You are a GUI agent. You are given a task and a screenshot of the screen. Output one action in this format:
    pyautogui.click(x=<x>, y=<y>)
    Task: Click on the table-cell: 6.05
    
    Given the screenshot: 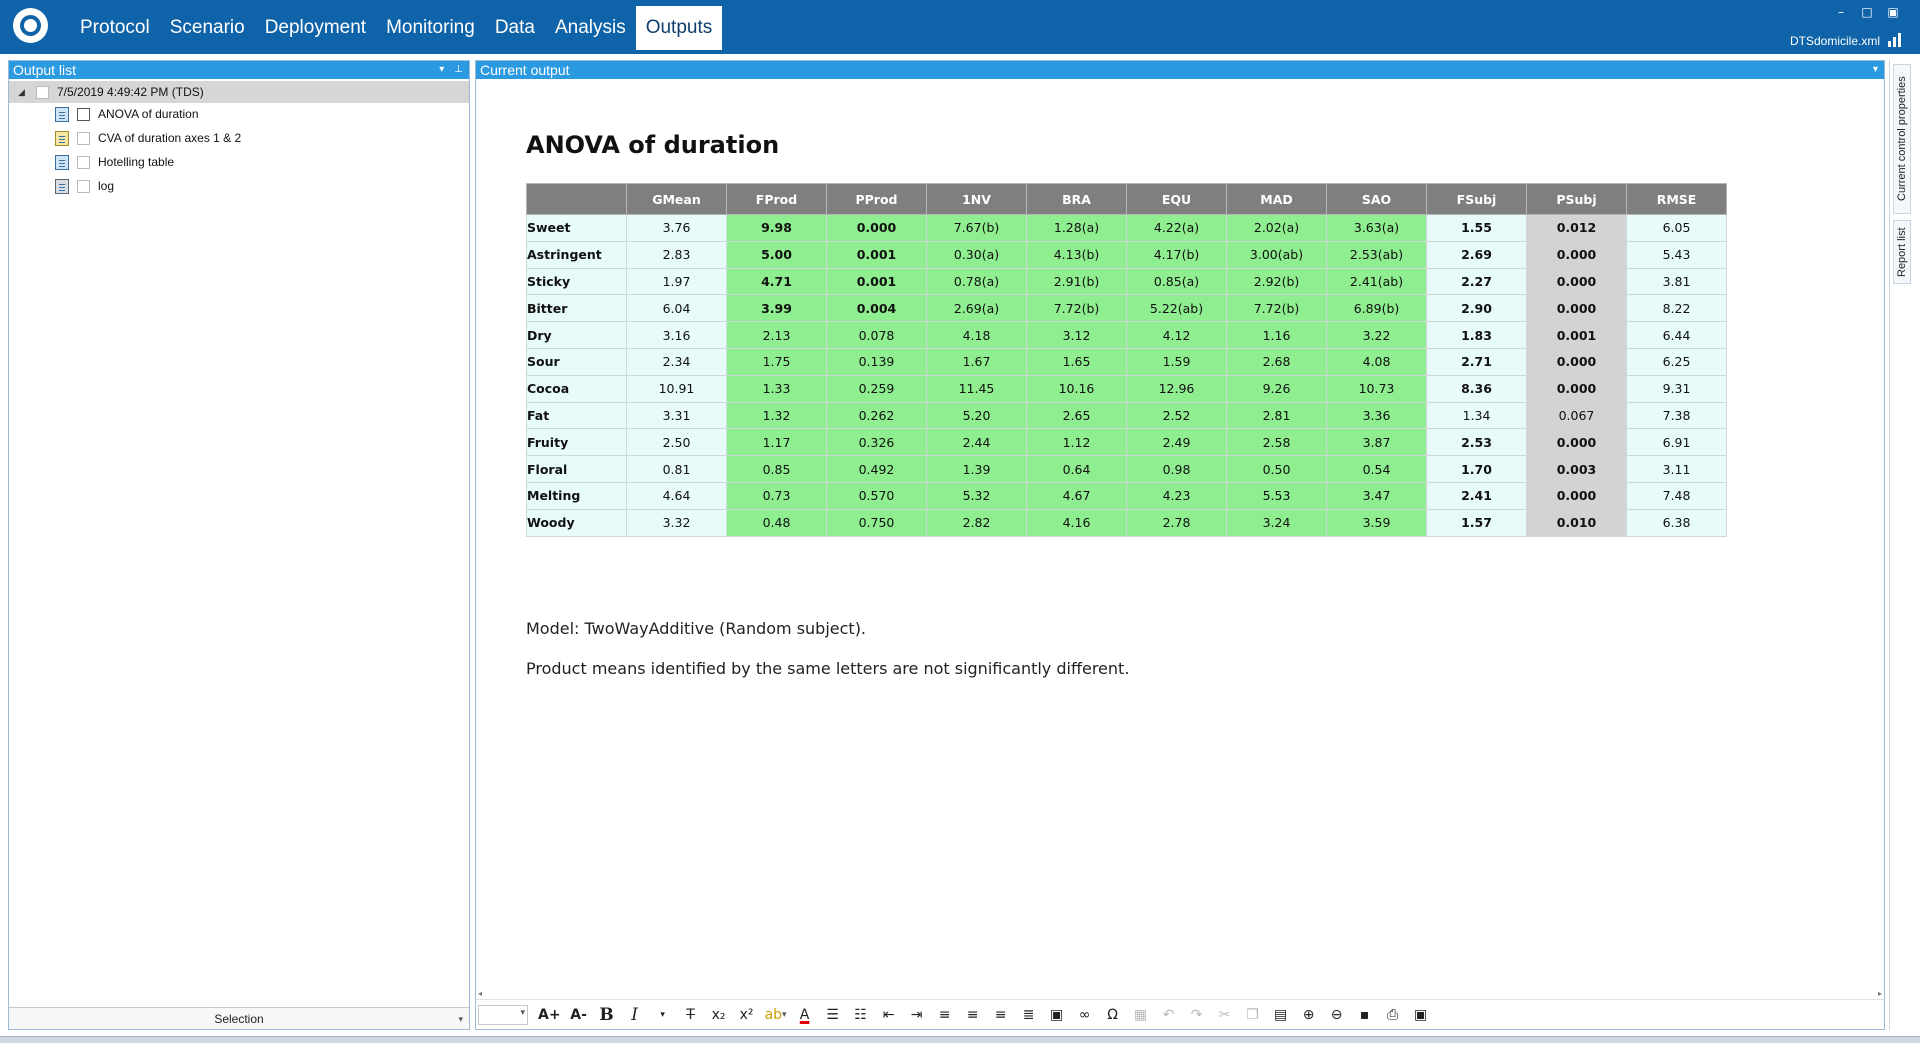 What is the action you would take?
    pyautogui.click(x=1676, y=228)
    